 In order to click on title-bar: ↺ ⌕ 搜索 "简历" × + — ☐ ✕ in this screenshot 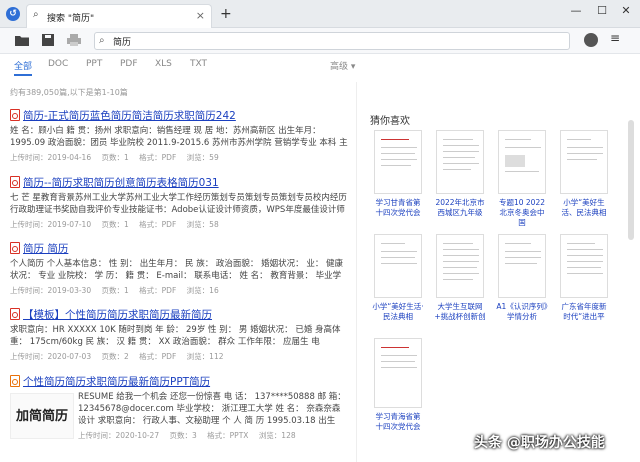, I will do `click(320, 14)`.